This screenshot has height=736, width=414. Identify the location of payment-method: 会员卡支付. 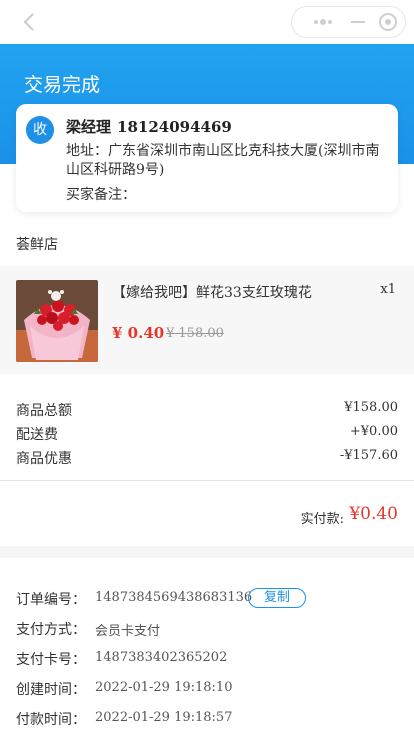
(128, 631).